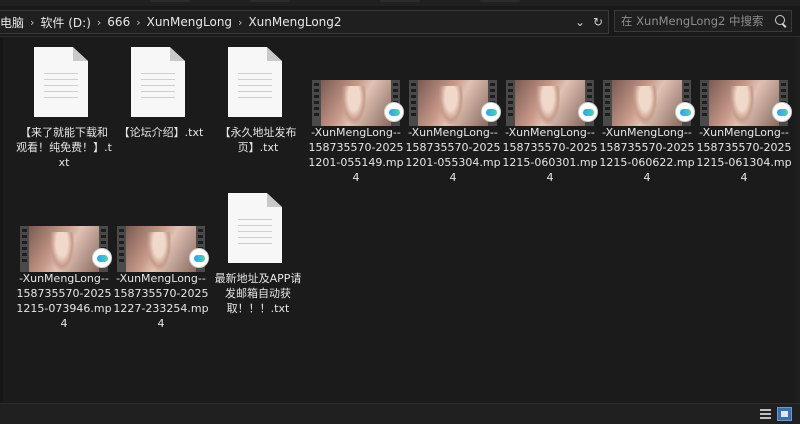  I want to click on details-view-icon, so click(765, 414).